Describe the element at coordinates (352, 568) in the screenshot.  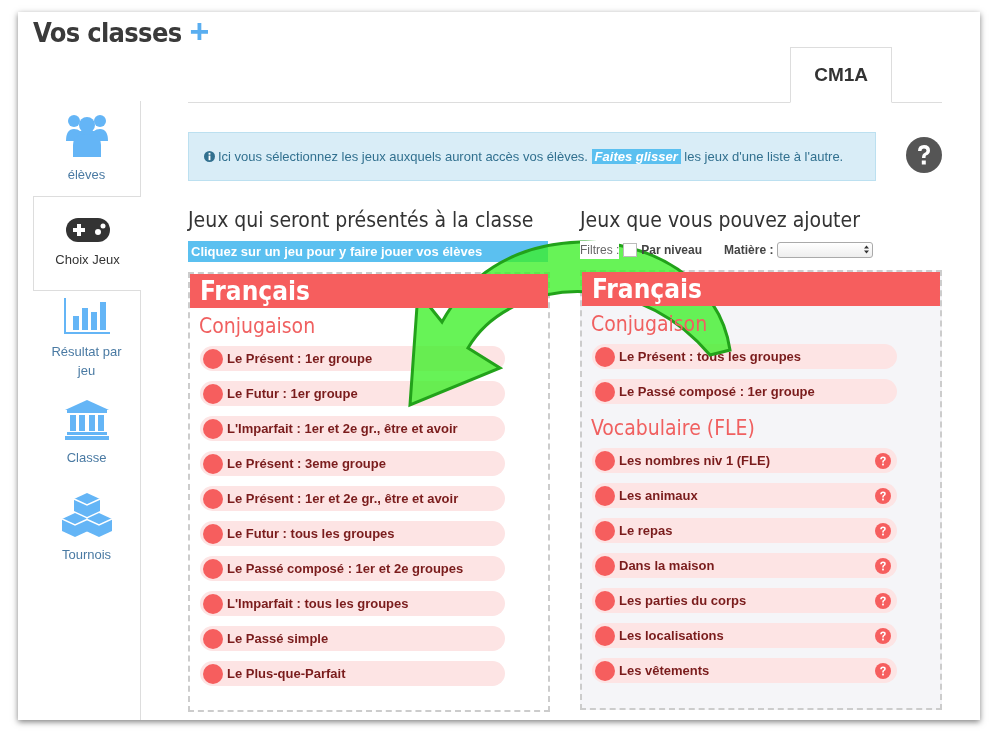
I see `game-item: Le Passé composé : 1er et 2e groupes` at that location.